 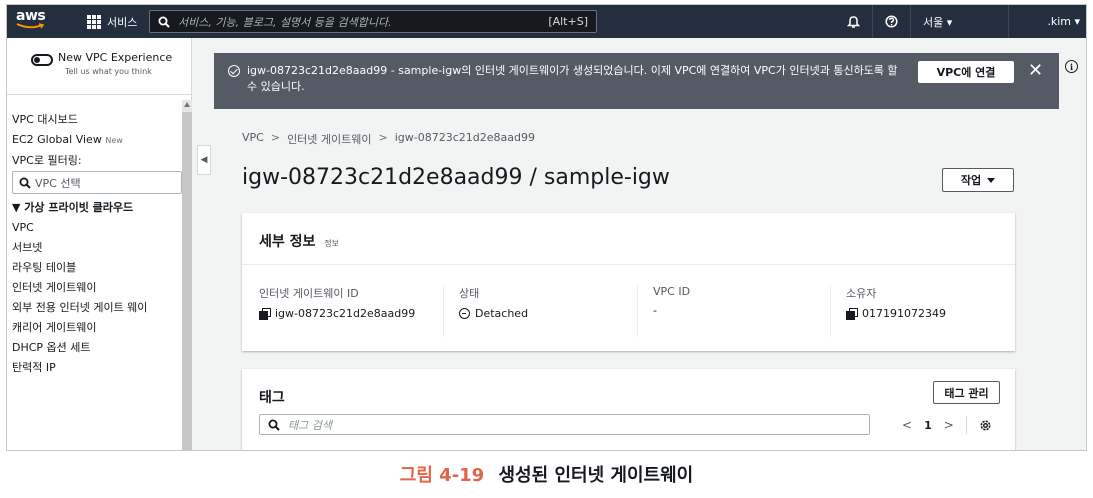 I want to click on tags-panel: 태그 태그 관리 태그 검색 < 1 >, so click(x=628, y=409).